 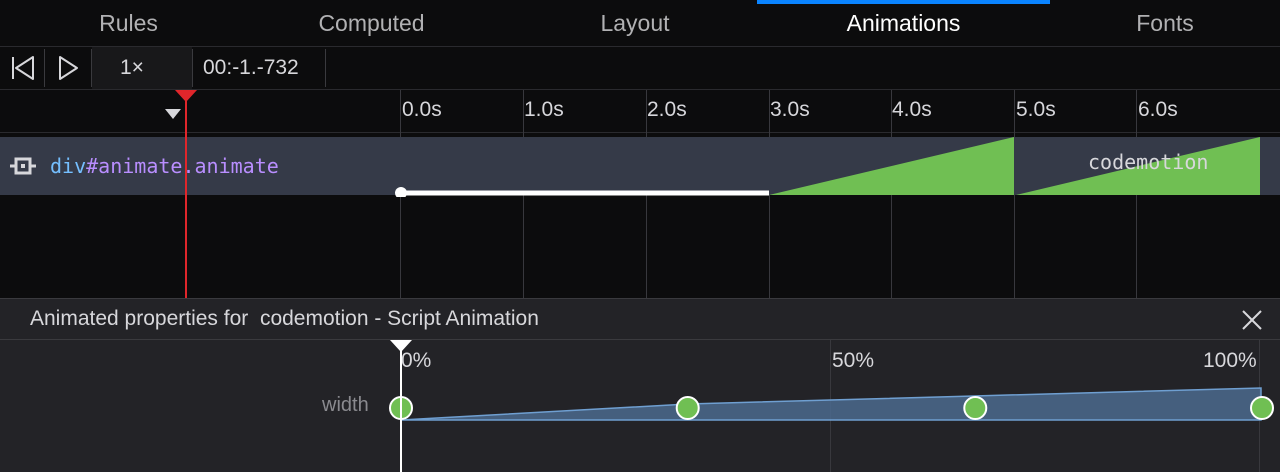 What do you see at coordinates (251, 67) in the screenshot?
I see `current-time-readout: 00:-1.-732` at bounding box center [251, 67].